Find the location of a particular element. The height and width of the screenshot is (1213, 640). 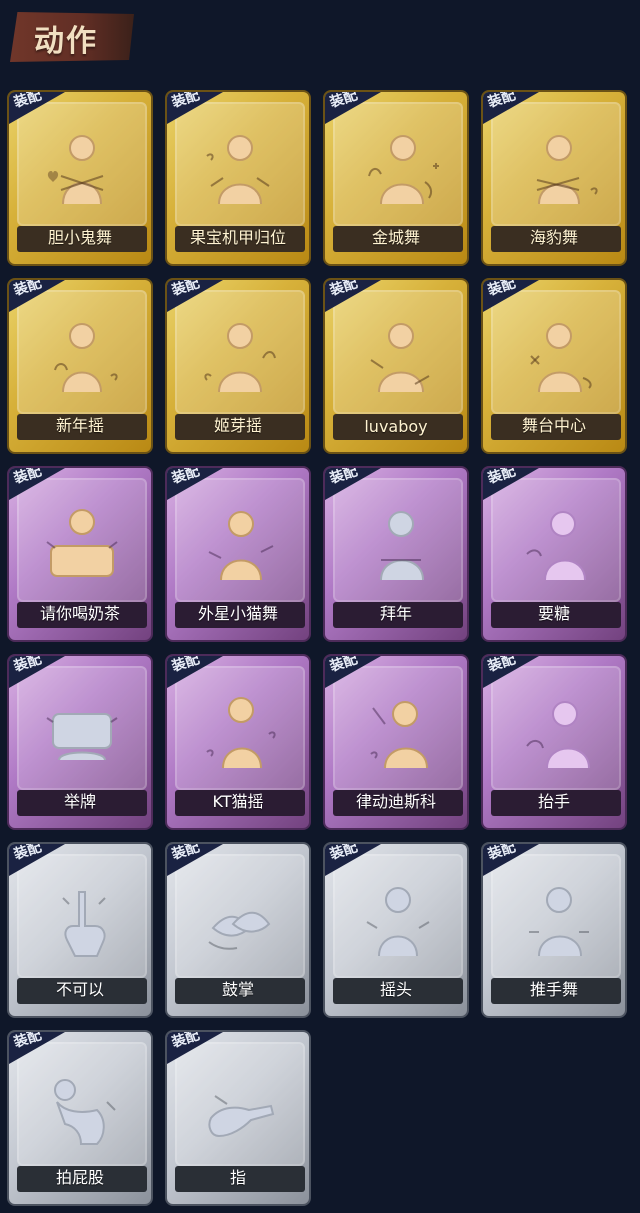

action-card: 装配 外星小猫舞 is located at coordinates (238, 554).